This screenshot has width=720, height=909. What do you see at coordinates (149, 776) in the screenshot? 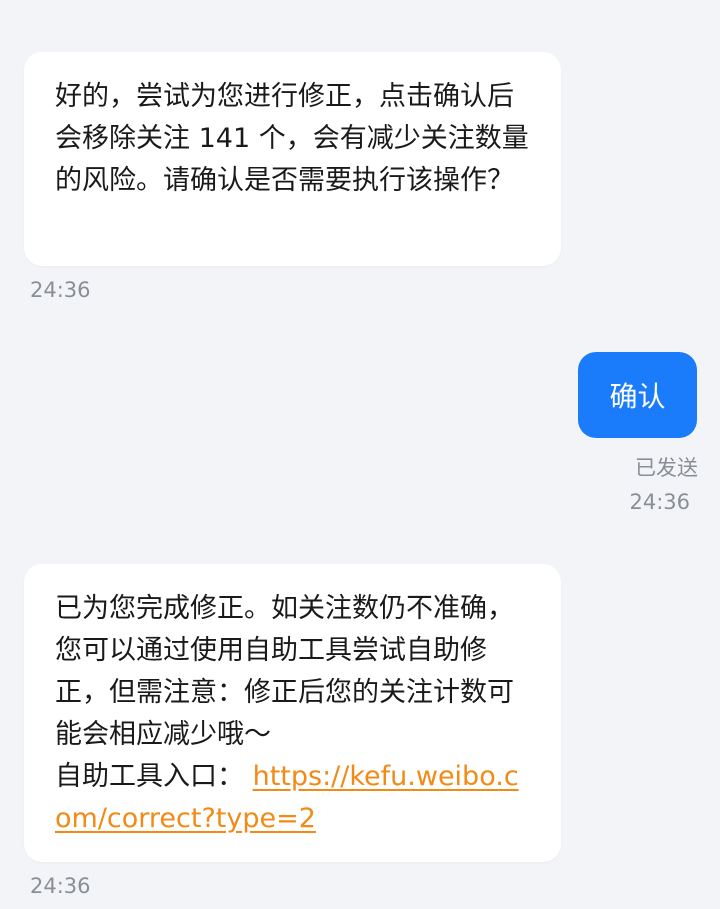
I see `link-prefix-label: 自助工具入口：` at bounding box center [149, 776].